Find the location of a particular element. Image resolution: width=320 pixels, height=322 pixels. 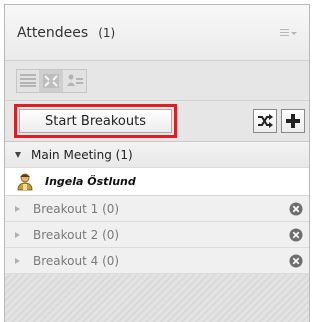

view-mode-group is located at coordinates (51, 80).